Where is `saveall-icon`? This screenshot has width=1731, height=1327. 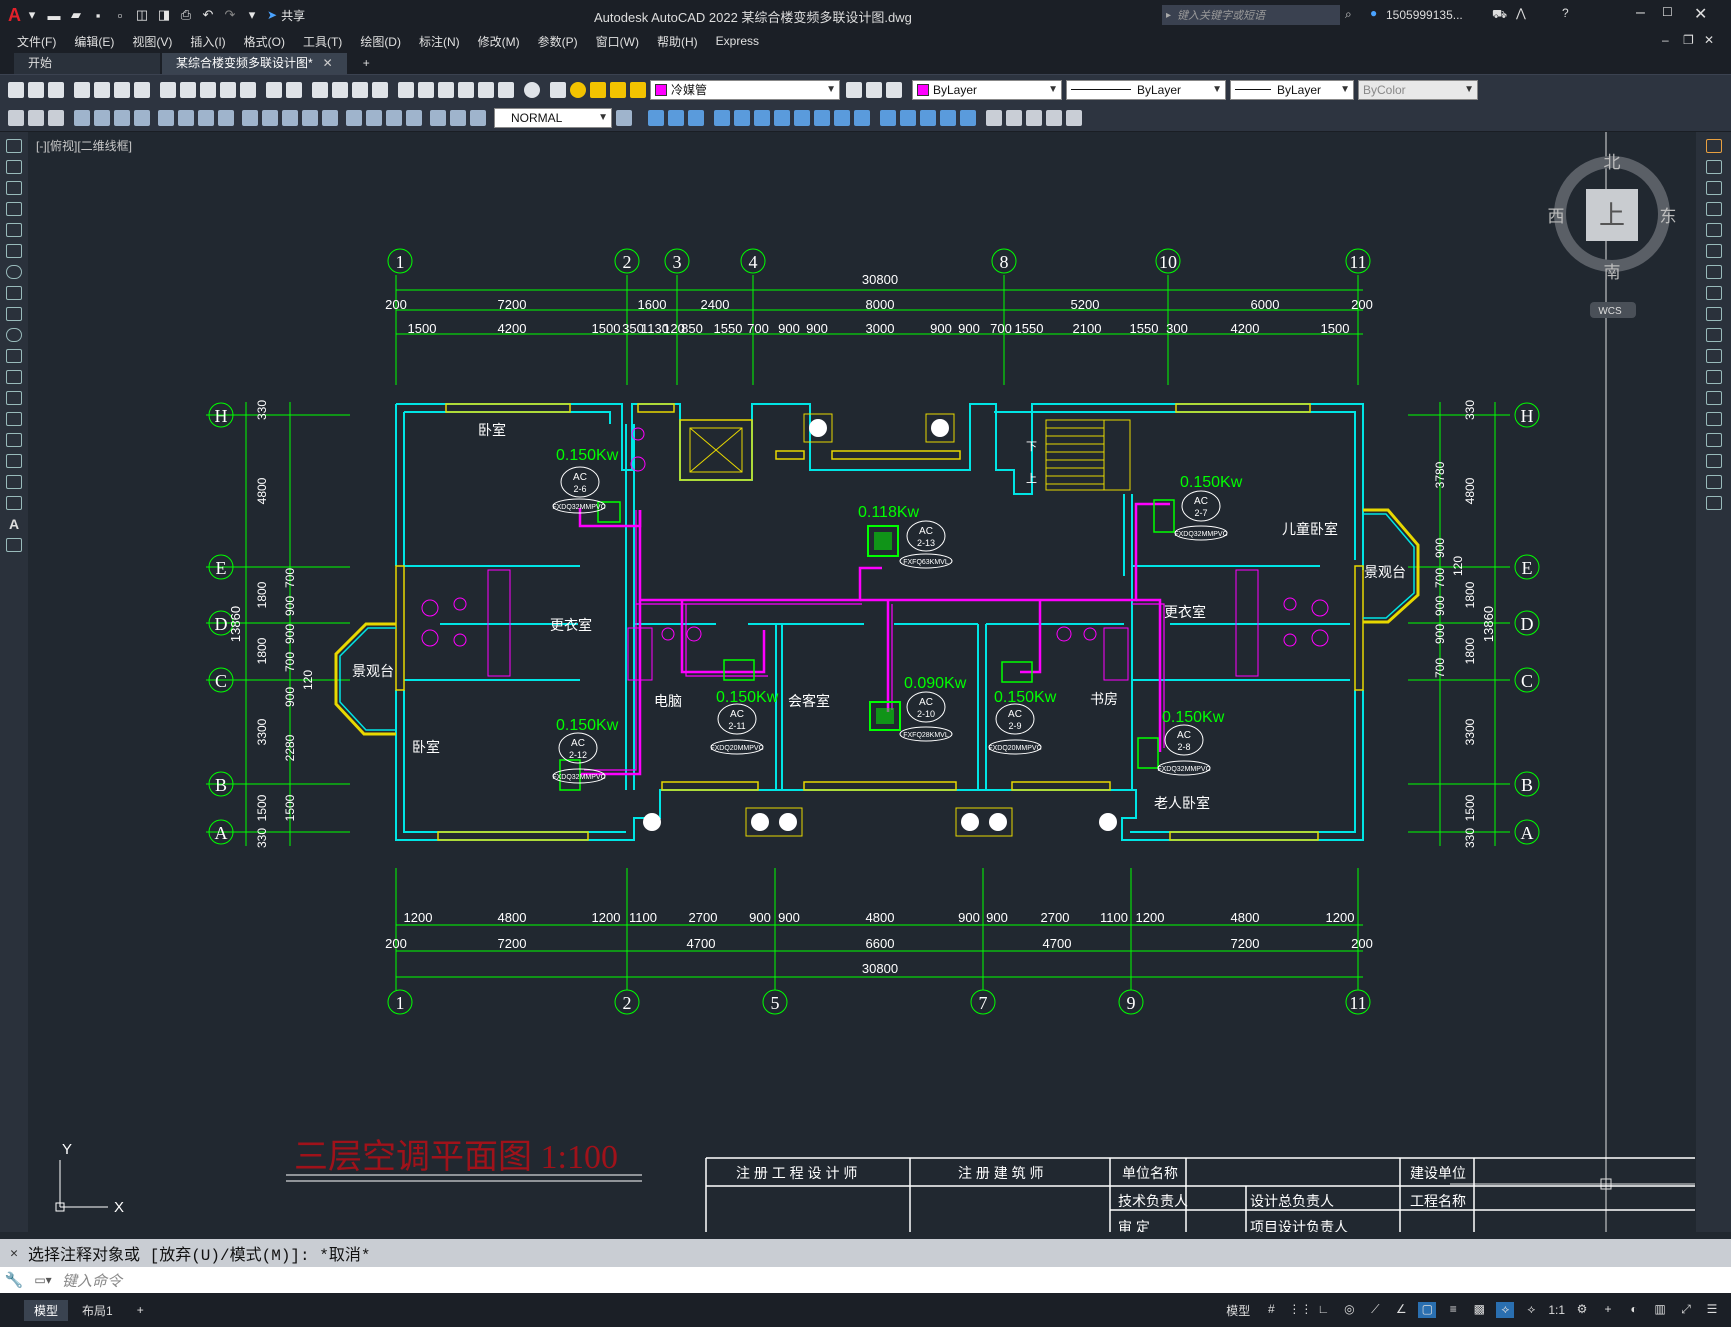 saveall-icon is located at coordinates (56, 117).